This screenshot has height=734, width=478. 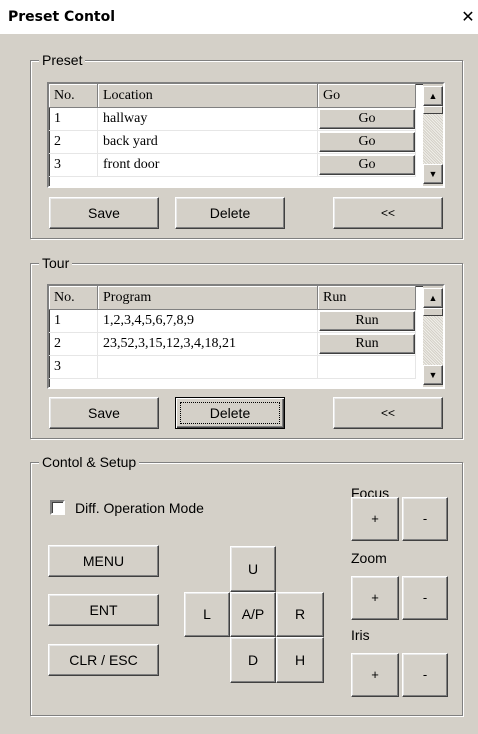 I want to click on preset-no: 3, so click(x=73, y=165).